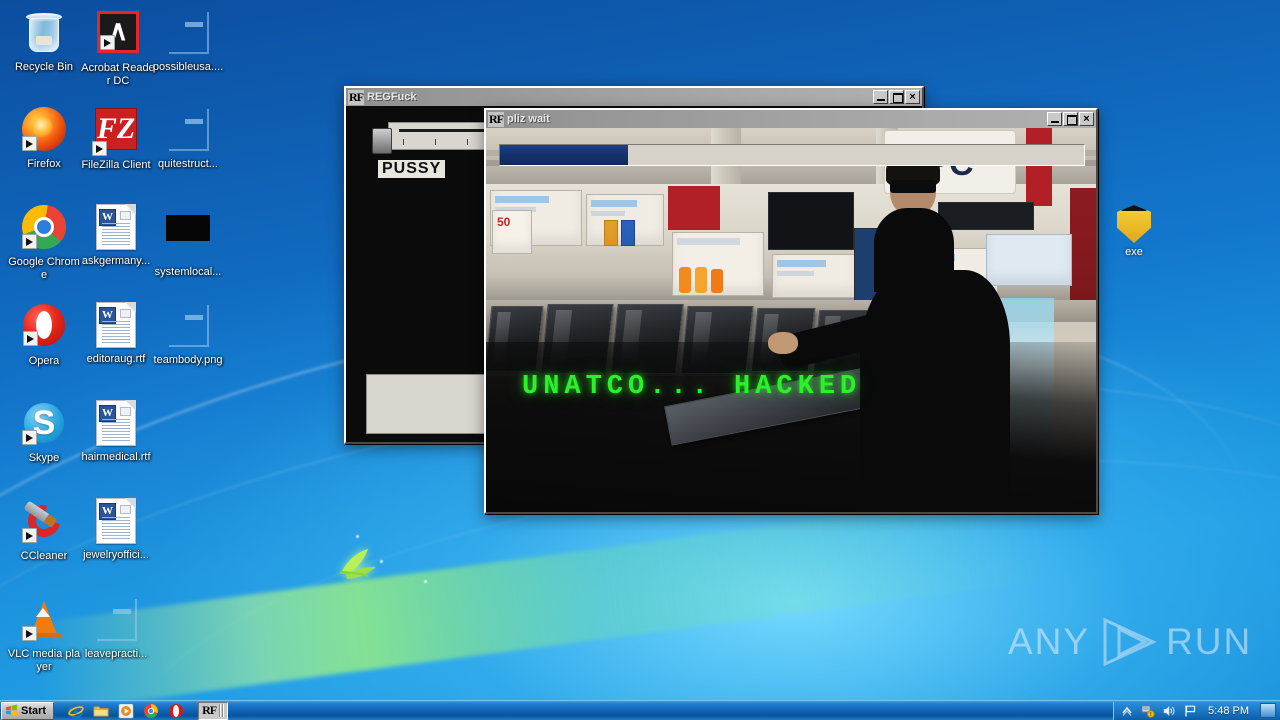  I want to click on filezilla-icon: FZ, so click(114, 132).